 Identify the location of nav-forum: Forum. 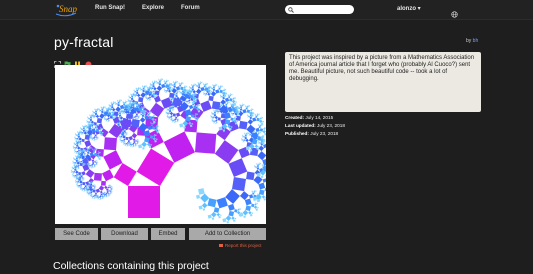
(190, 8).